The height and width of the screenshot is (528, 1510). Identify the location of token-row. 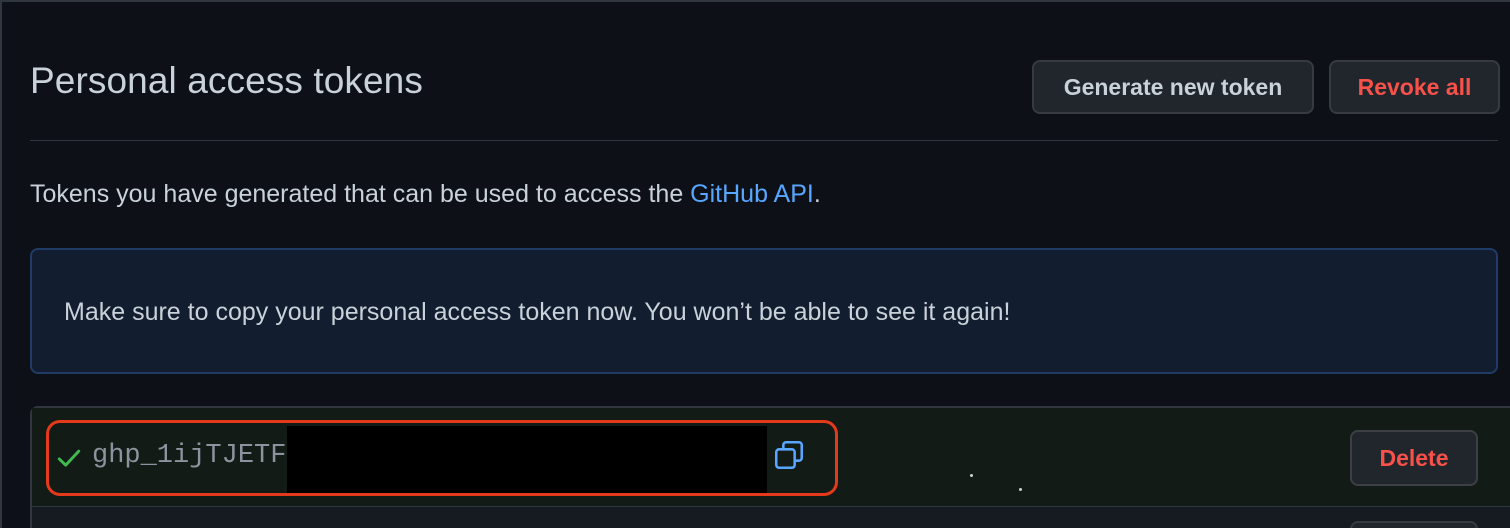
(771, 517).